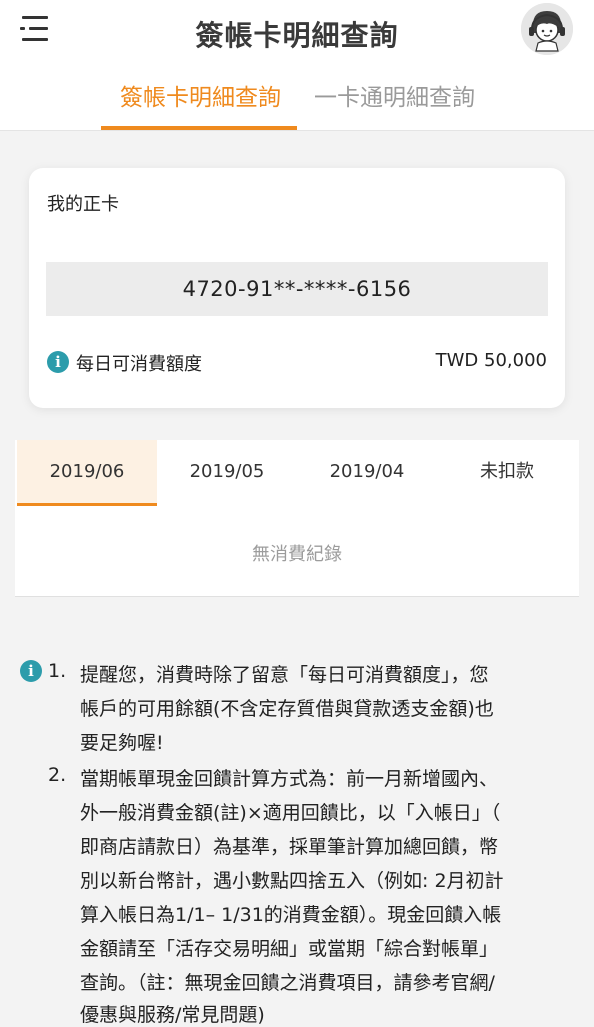  I want to click on note-1-line: 提醒您，消費時除了留意「每日可消費額度」，您, so click(284, 675).